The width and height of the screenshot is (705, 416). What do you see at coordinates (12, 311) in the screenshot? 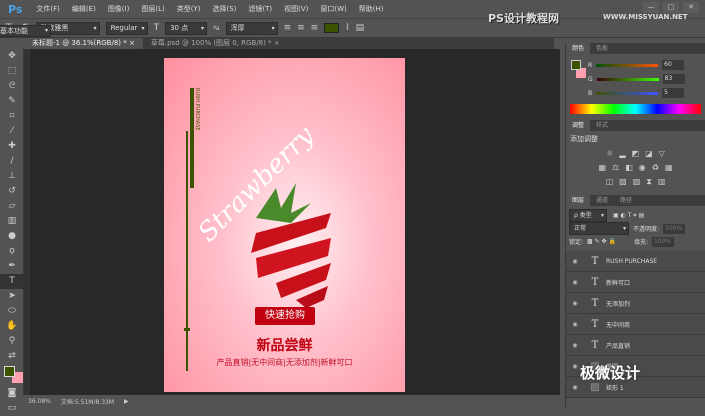
I see `ellipse-tool-icon: ⬭` at bounding box center [12, 311].